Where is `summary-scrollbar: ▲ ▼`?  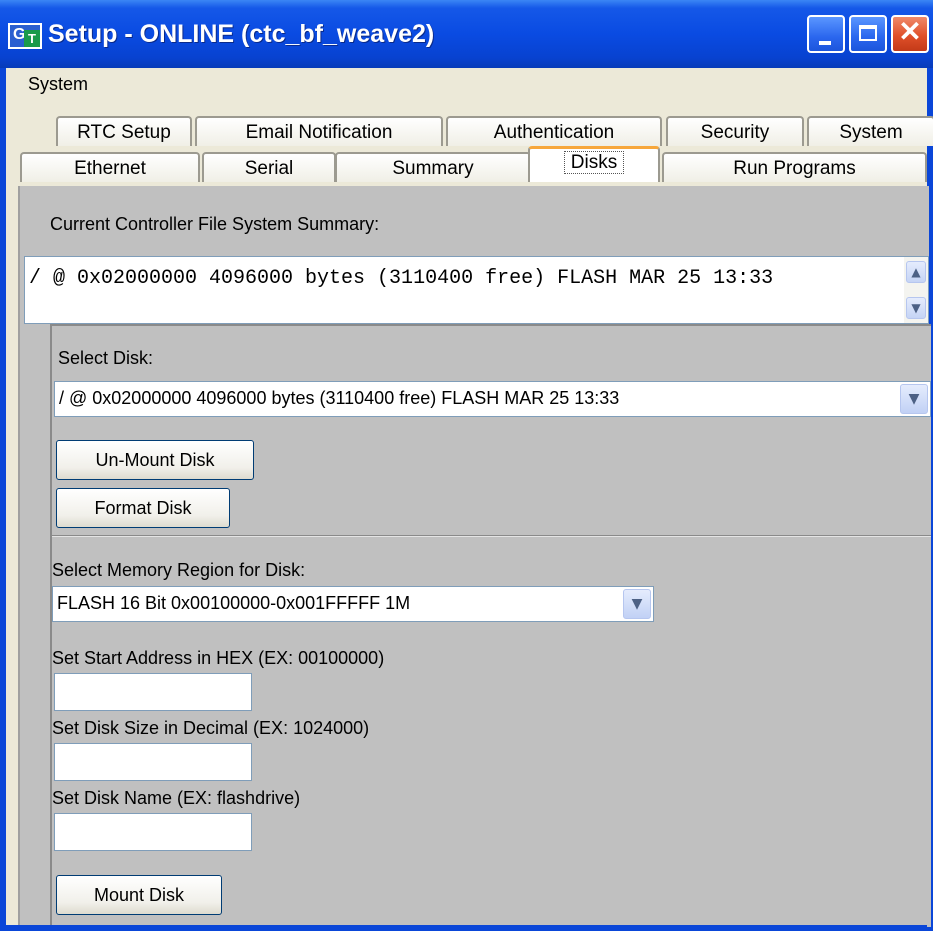 summary-scrollbar: ▲ ▼ is located at coordinates (916, 290).